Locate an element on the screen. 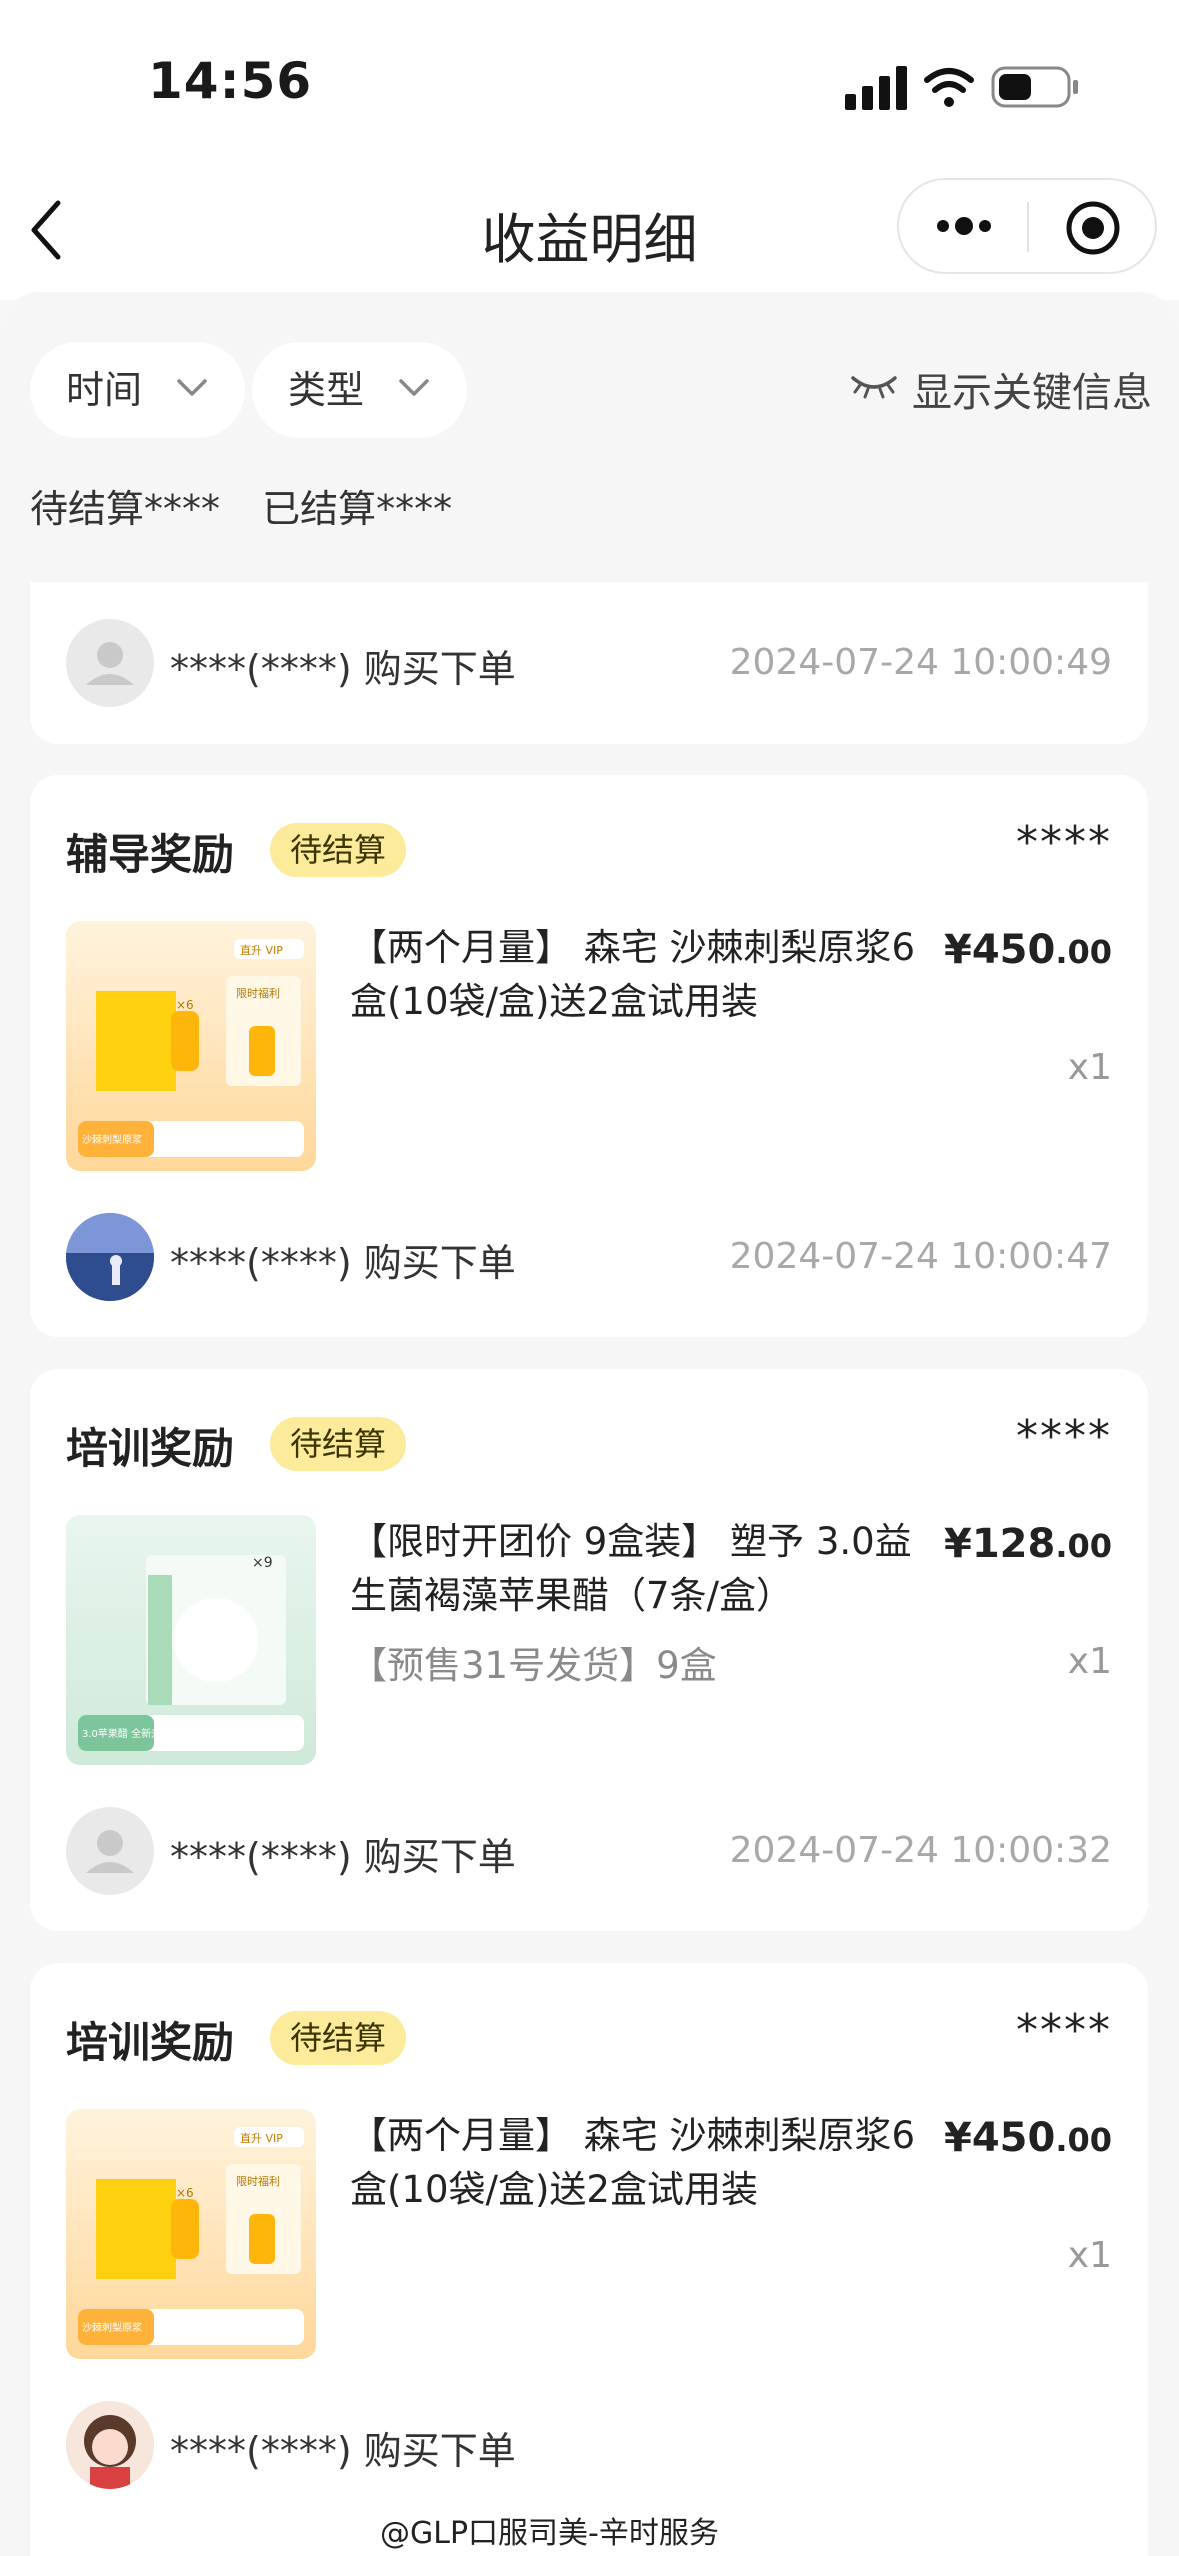 This screenshot has height=2556, width=1179. reward-type: 辅导奖励 is located at coordinates (150, 854).